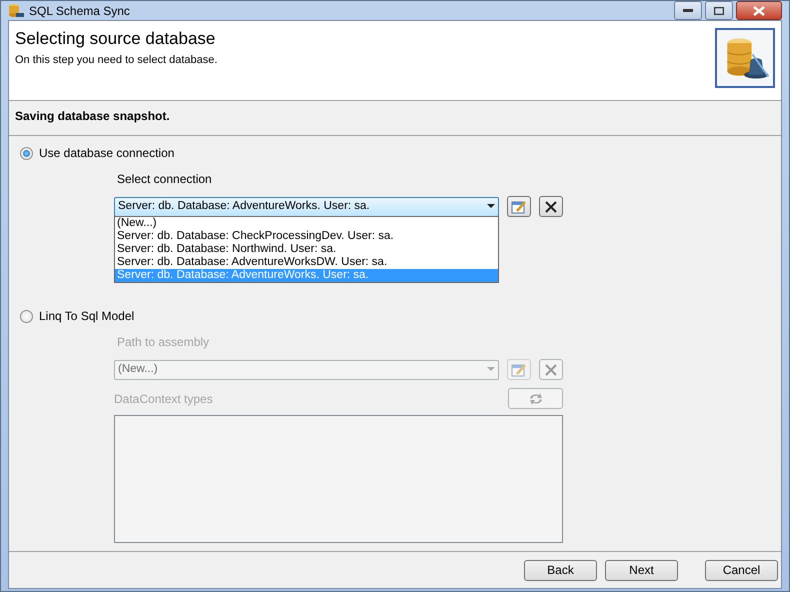 This screenshot has height=592, width=790. I want to click on minimize-icon, so click(688, 10).